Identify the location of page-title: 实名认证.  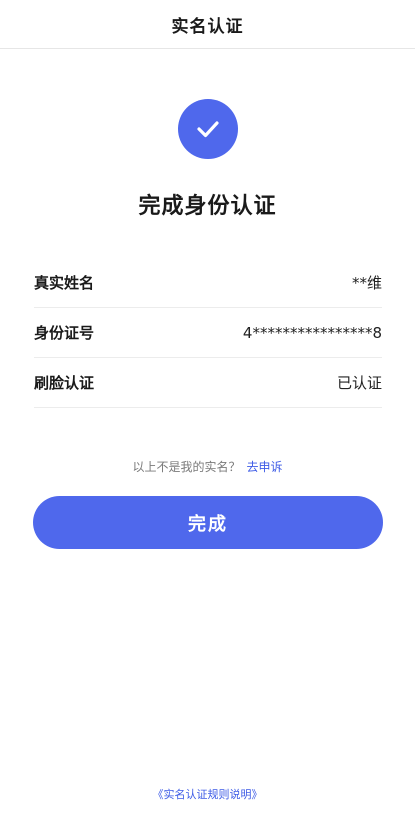
(207, 26).